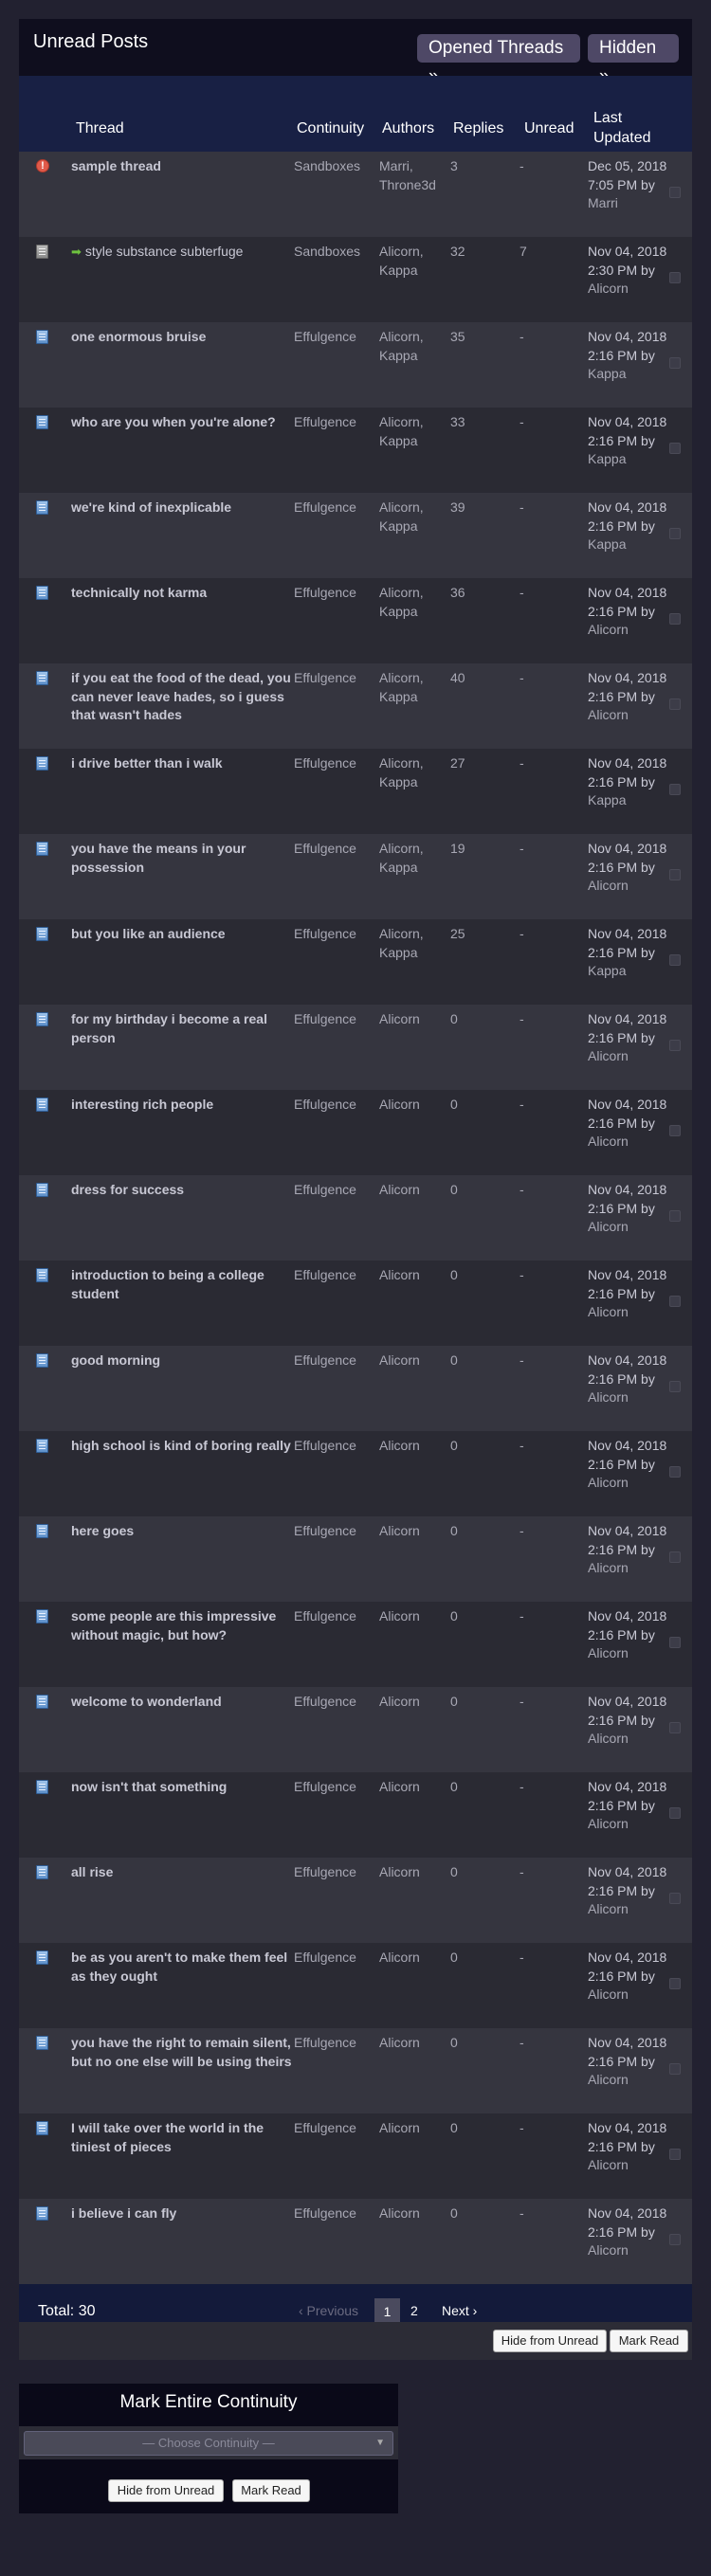  I want to click on thread-link: i drive better than i walk, so click(182, 763).